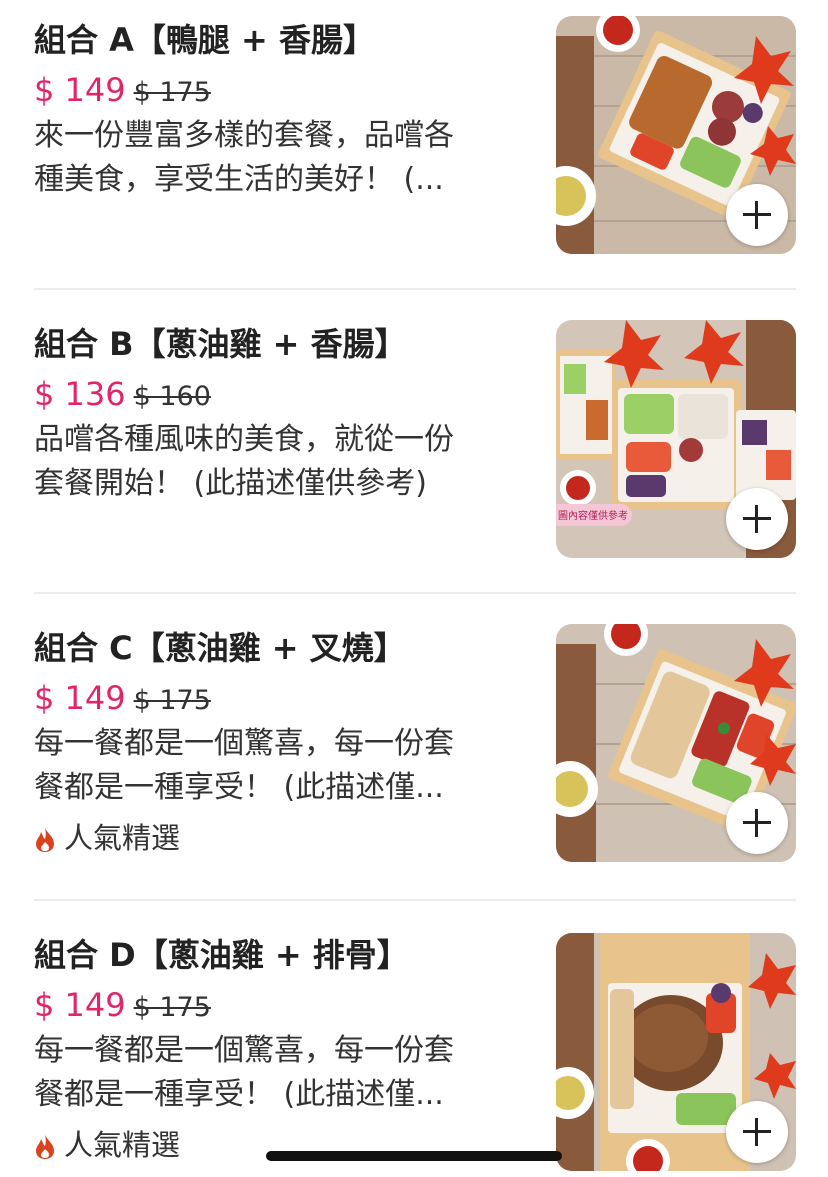  I want to click on item-title: 組合 D【蔥油雞 + 排骨】, so click(221, 955).